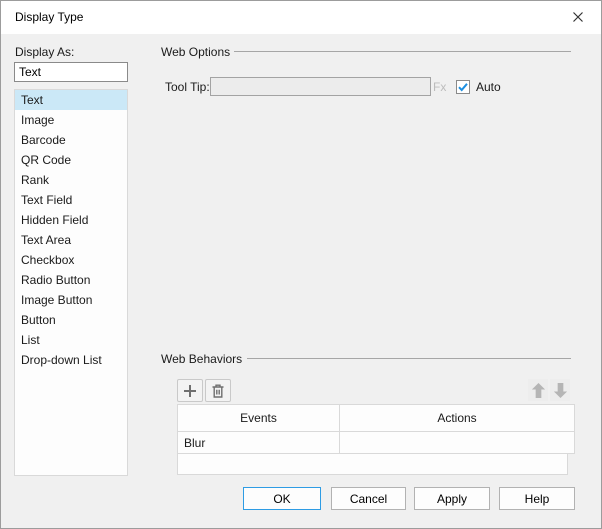  I want to click on close-icon, so click(578, 17).